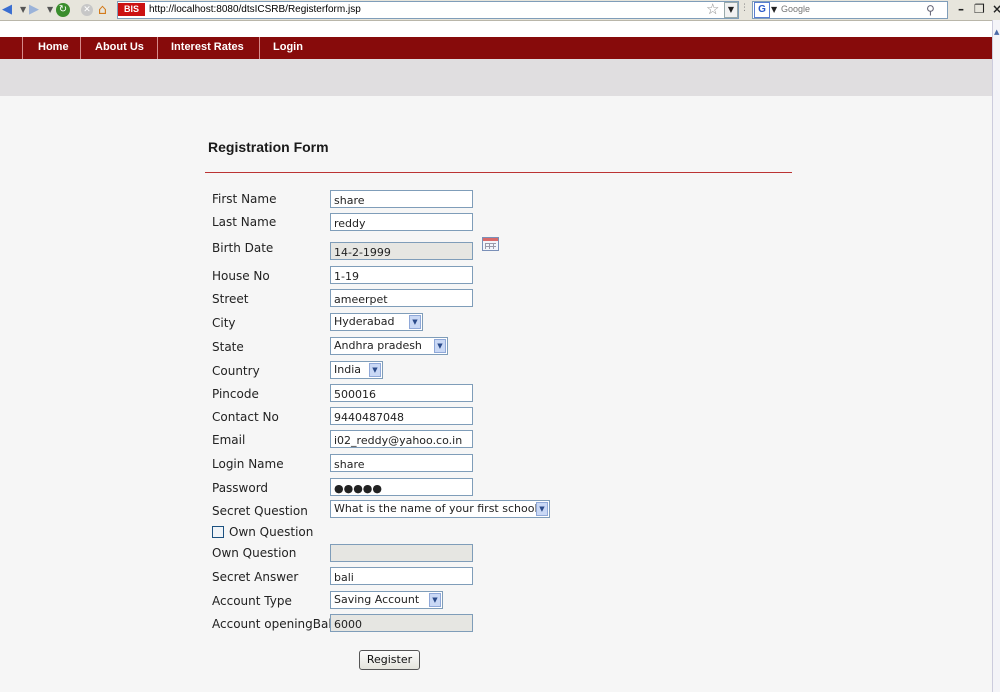 The image size is (1000, 692). I want to click on form-title: Registration Form, so click(268, 147).